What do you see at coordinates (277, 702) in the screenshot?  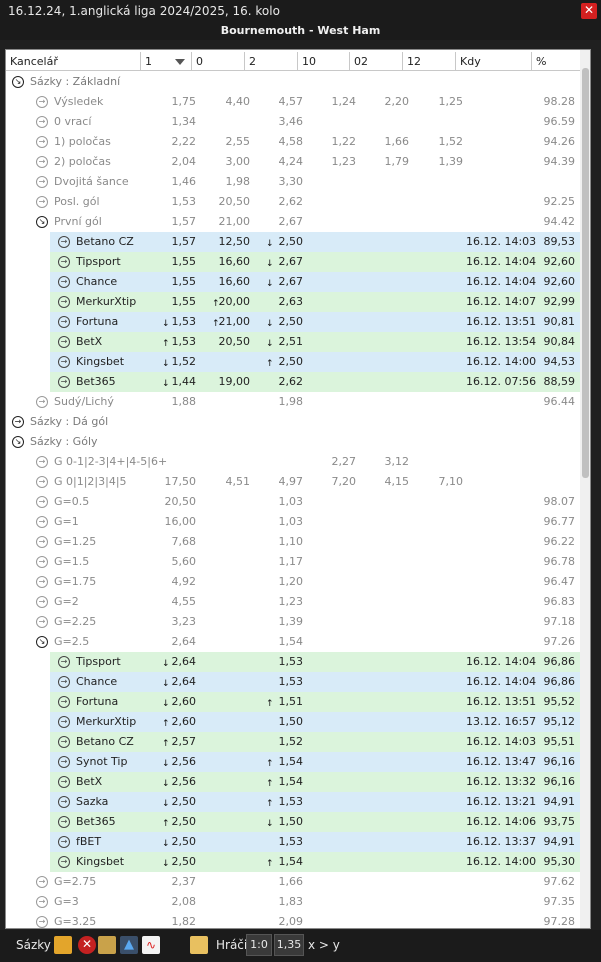 I see `odds-cell: 1,51` at bounding box center [277, 702].